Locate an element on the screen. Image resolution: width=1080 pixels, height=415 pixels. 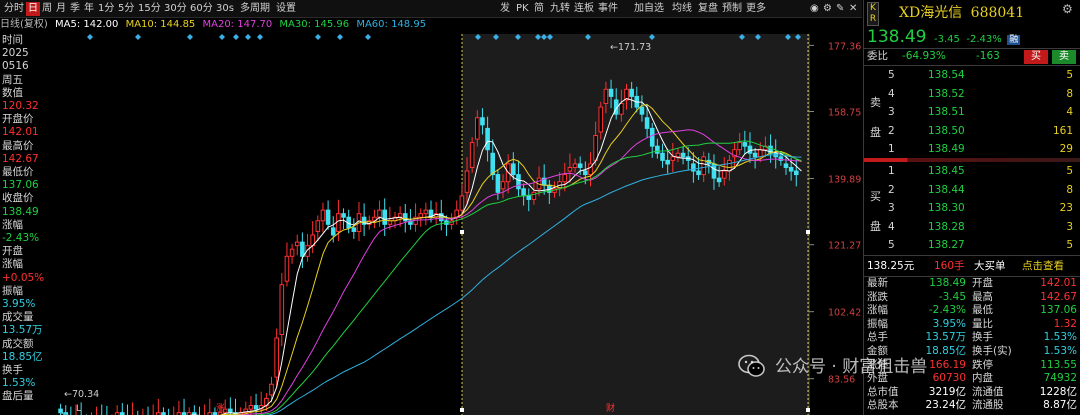
bid-volume: 23 is located at coordinates (1066, 208).